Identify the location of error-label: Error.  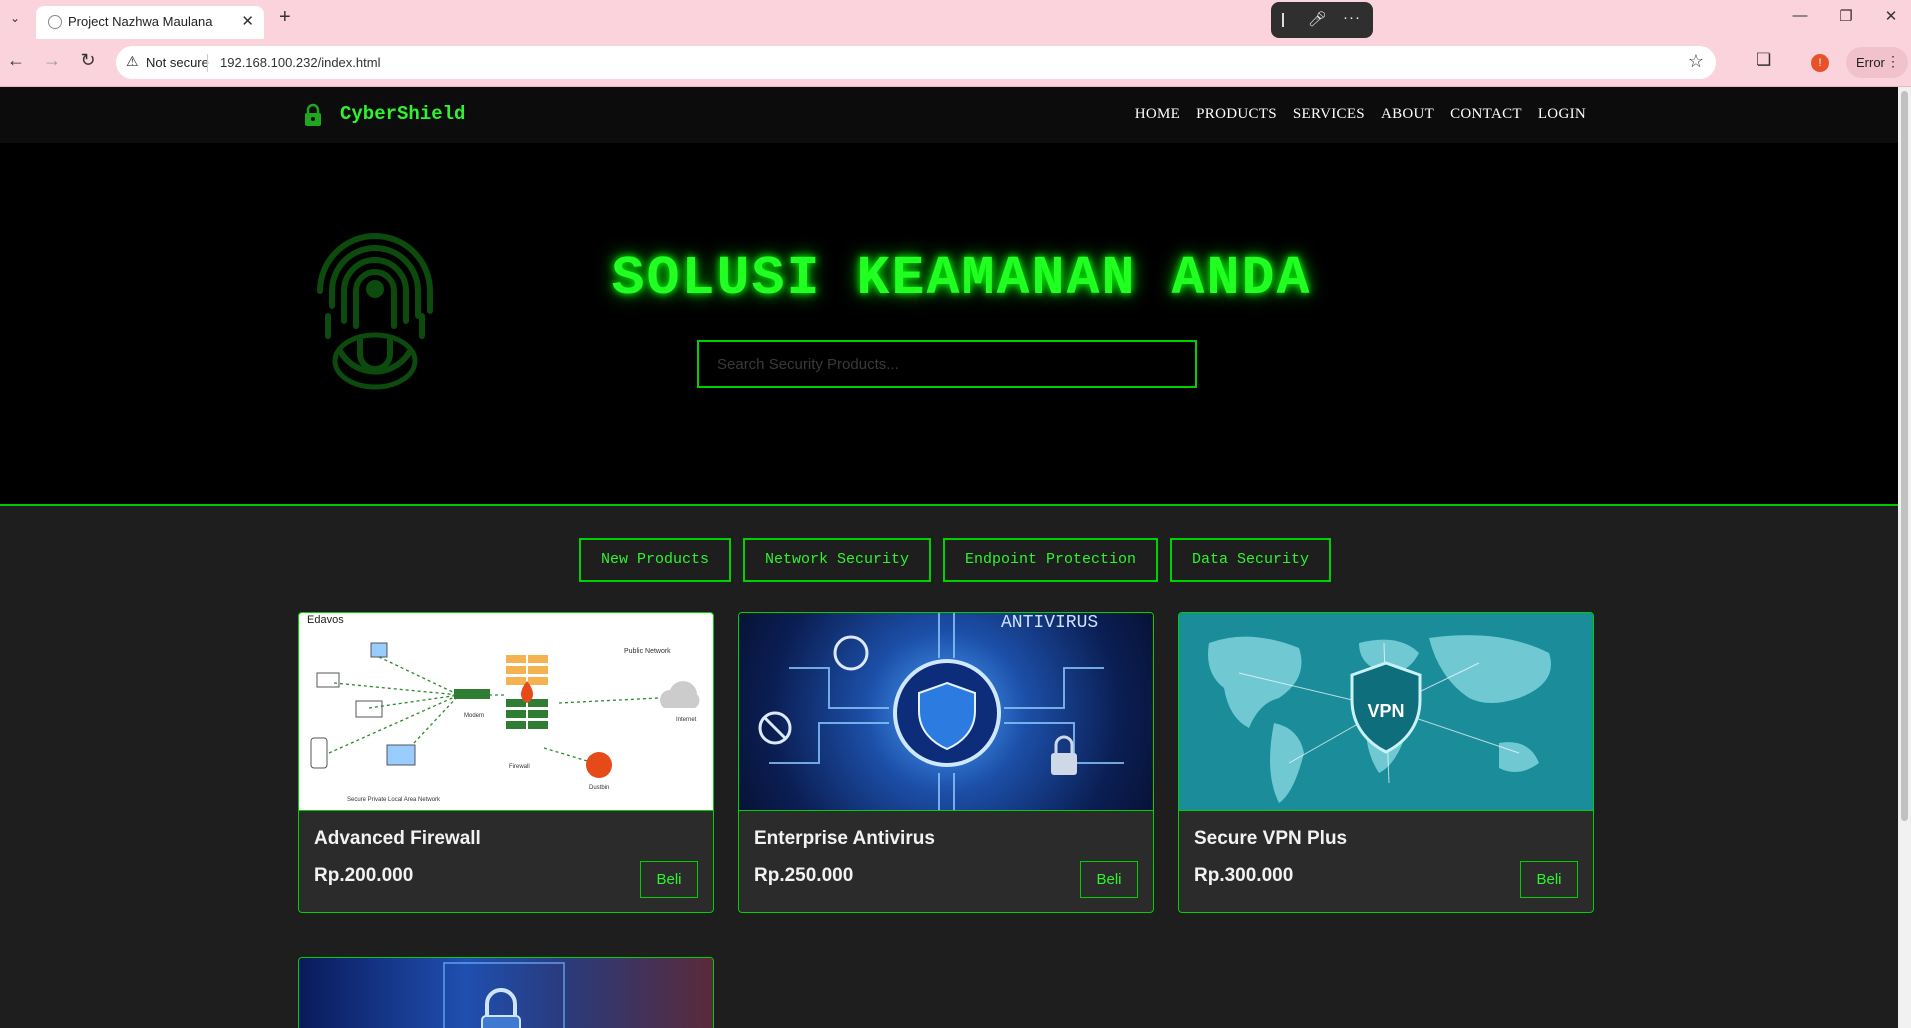
(1870, 62).